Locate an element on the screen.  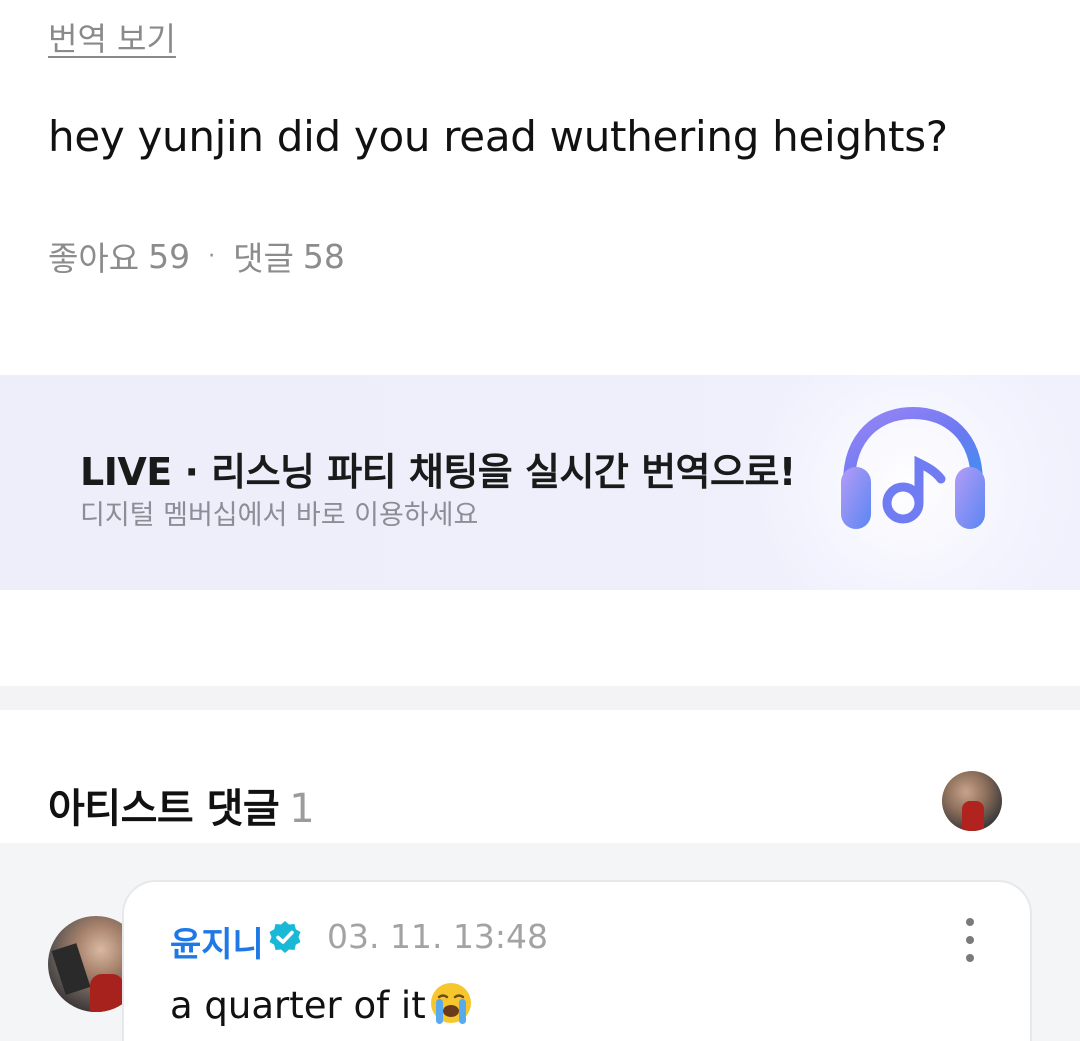
artist-comments-count: 1 is located at coordinates (302, 809).